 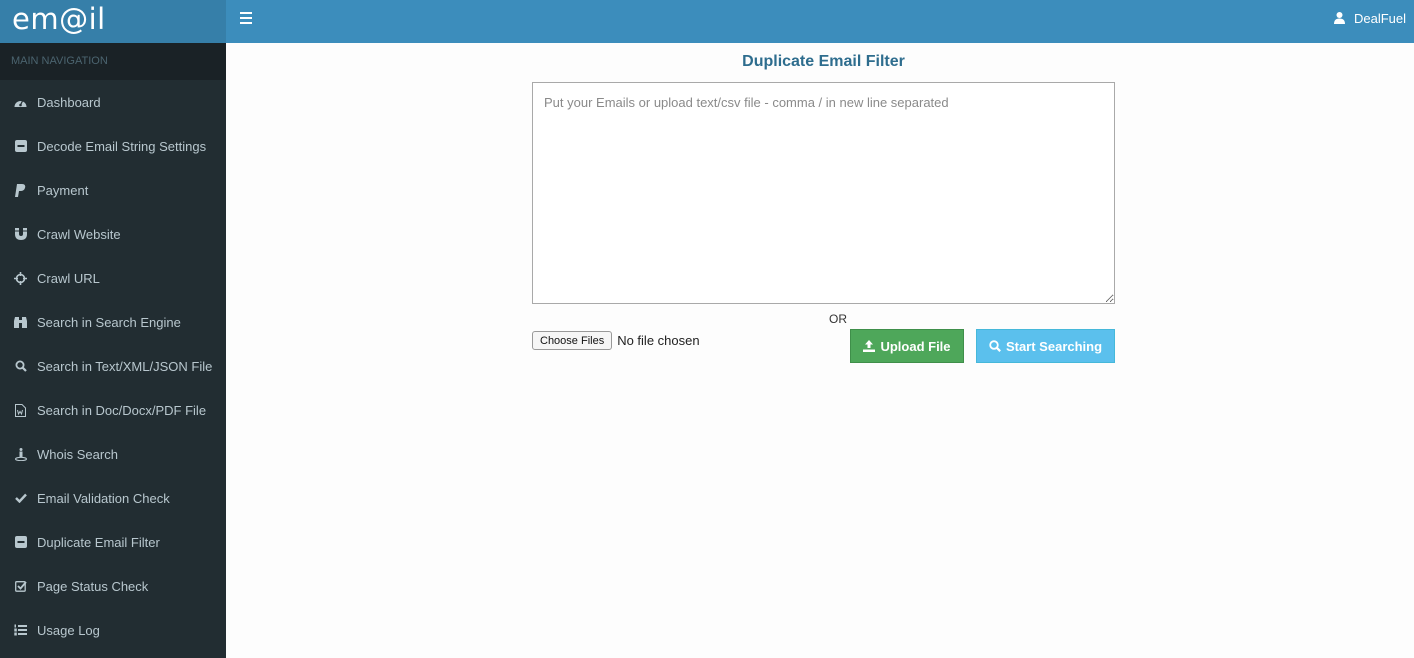 What do you see at coordinates (658, 340) in the screenshot?
I see `file-status: No file chosen` at bounding box center [658, 340].